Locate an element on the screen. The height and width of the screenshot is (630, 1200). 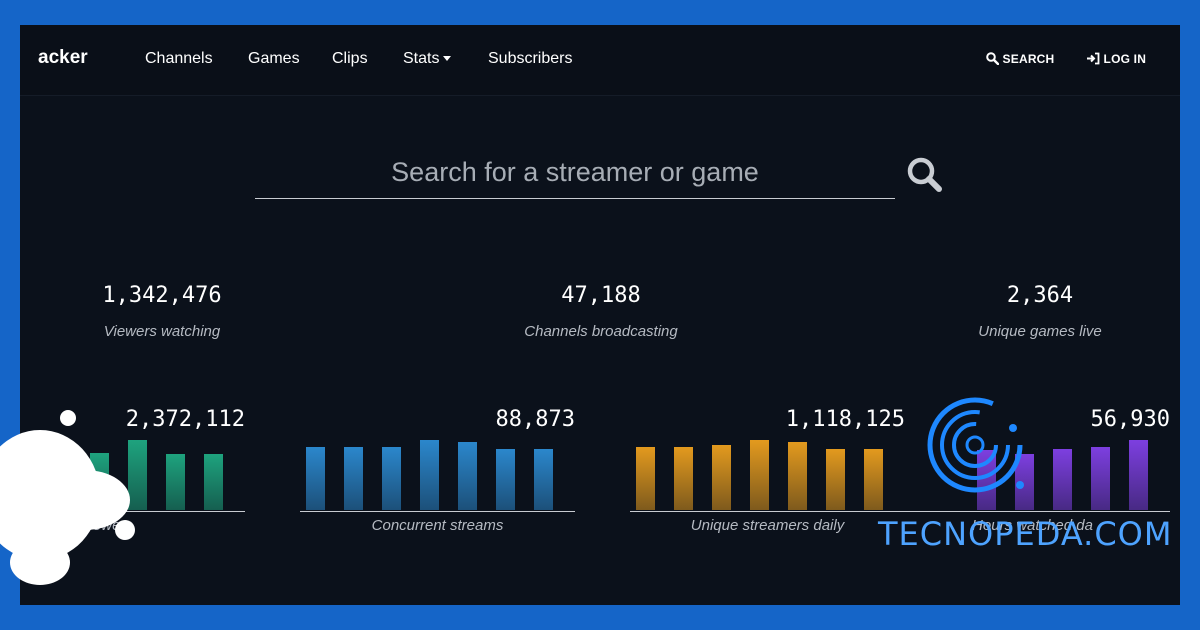
concurrent-streams-panel: 88,873 Concurrent streams is located at coordinates (437, 475).